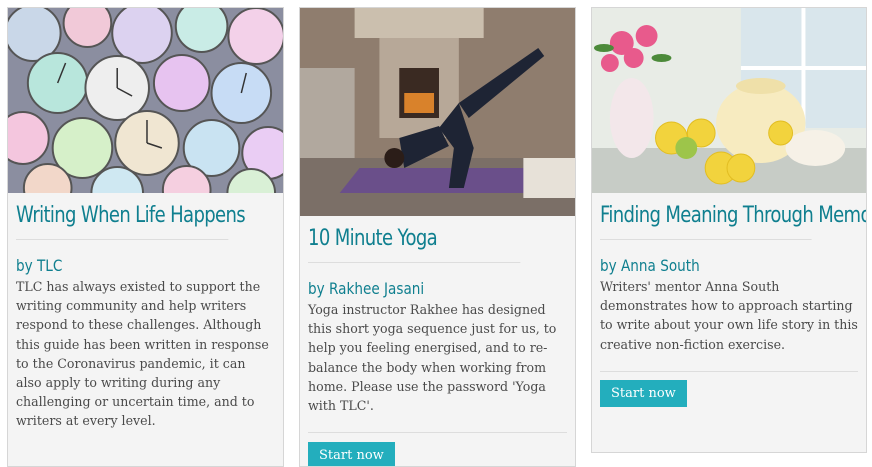 The height and width of the screenshot is (467, 872). I want to click on card-author: by Anna South, so click(650, 265).